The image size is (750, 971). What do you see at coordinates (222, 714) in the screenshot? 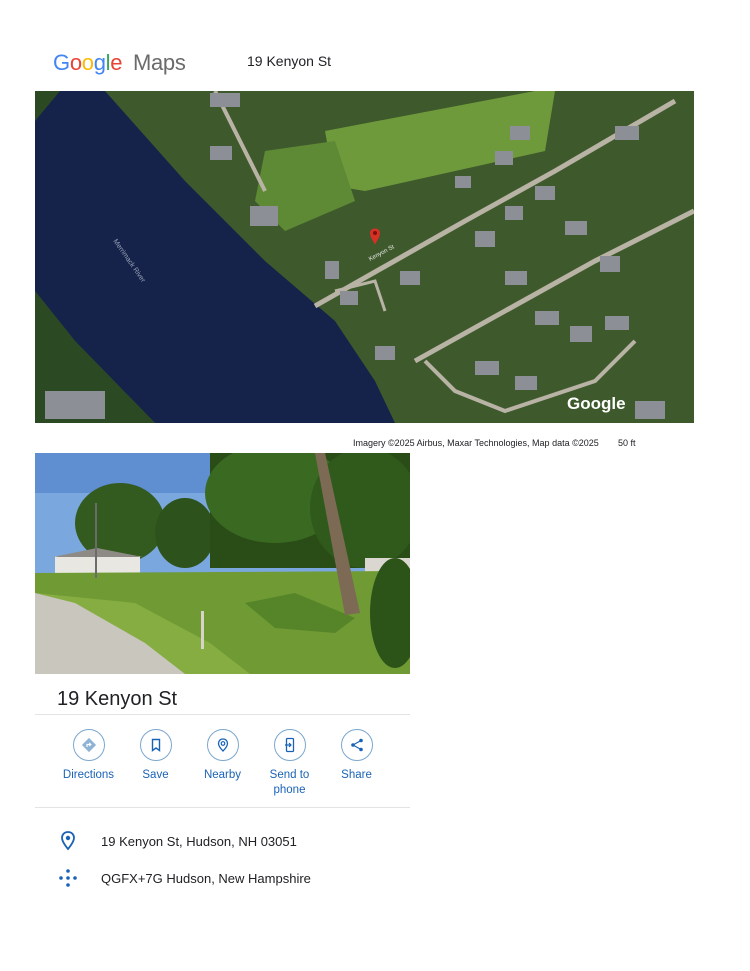
I see `divider-top` at bounding box center [222, 714].